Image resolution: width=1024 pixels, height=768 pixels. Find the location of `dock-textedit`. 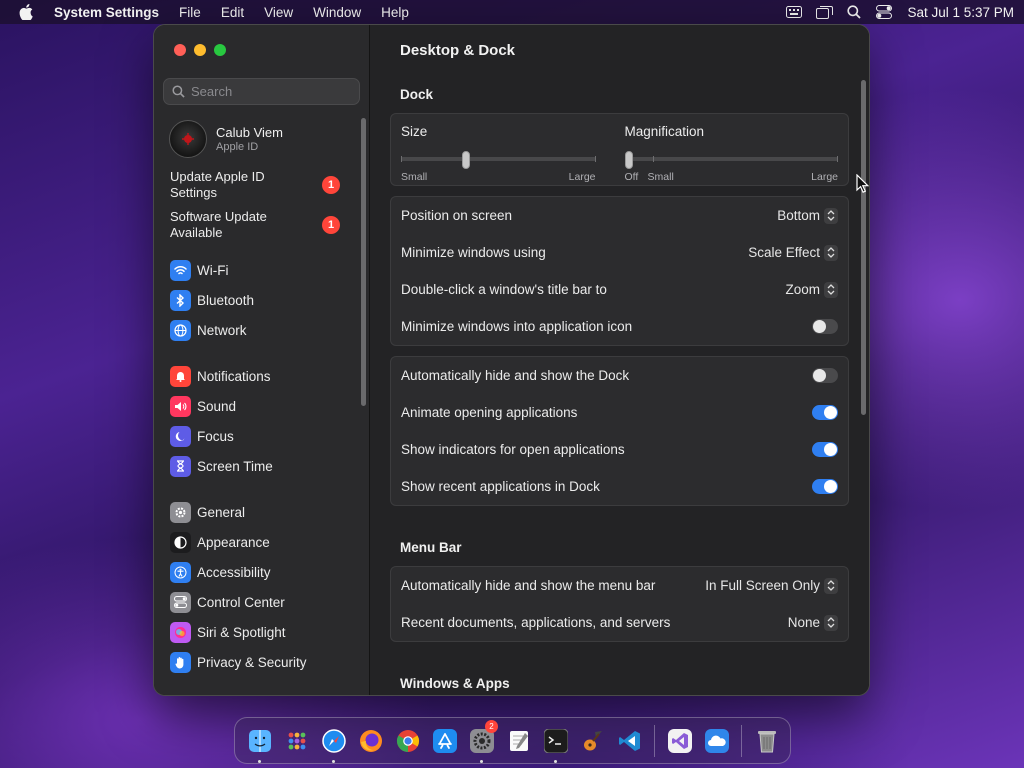

dock-textedit is located at coordinates (518, 740).